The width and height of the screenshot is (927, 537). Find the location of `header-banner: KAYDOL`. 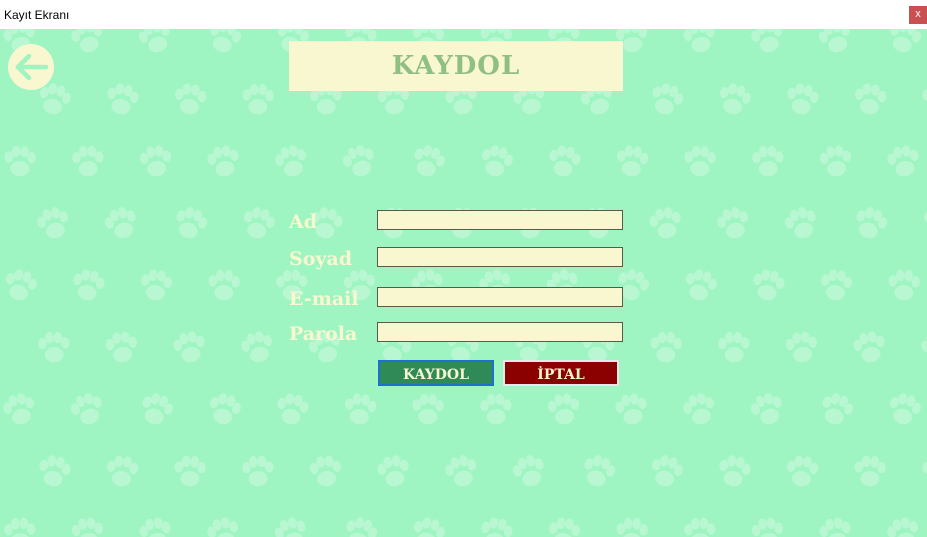

header-banner: KAYDOL is located at coordinates (456, 66).